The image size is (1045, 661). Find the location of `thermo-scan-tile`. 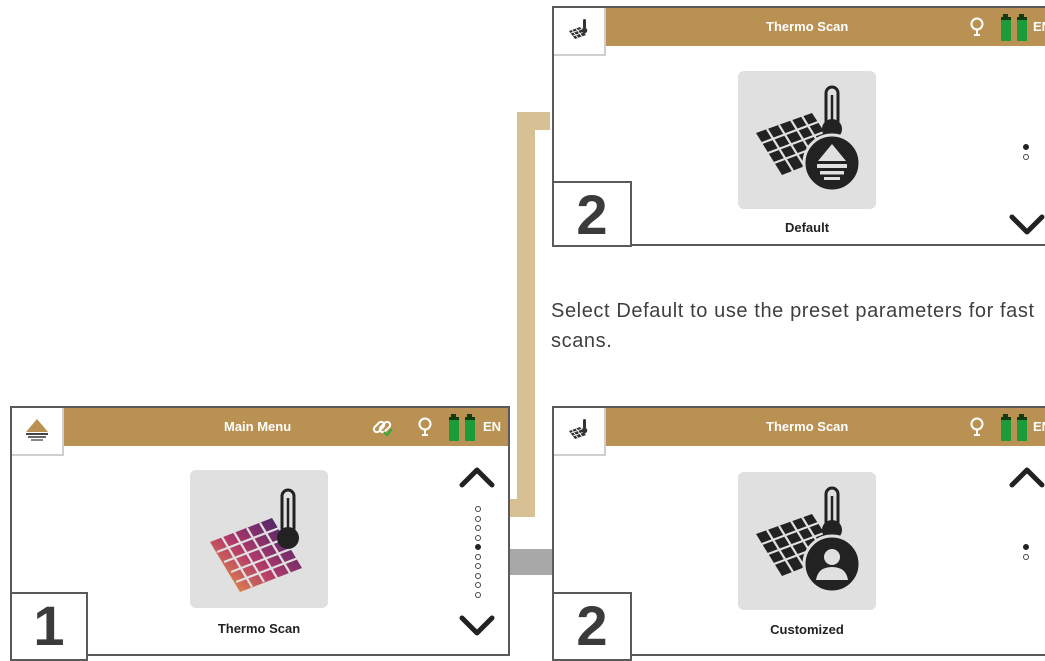

thermo-scan-tile is located at coordinates (259, 539).